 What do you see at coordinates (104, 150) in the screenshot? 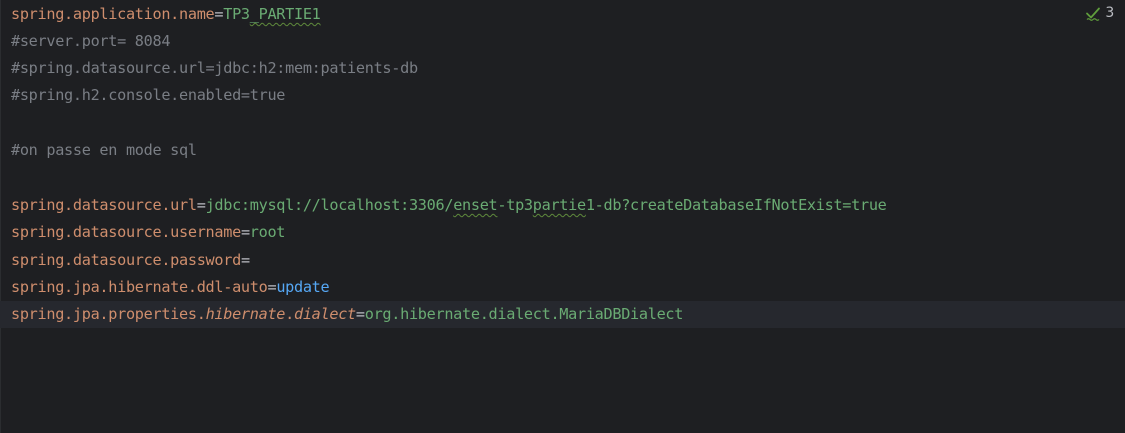
I see `comment: #on passe en mode sql` at bounding box center [104, 150].